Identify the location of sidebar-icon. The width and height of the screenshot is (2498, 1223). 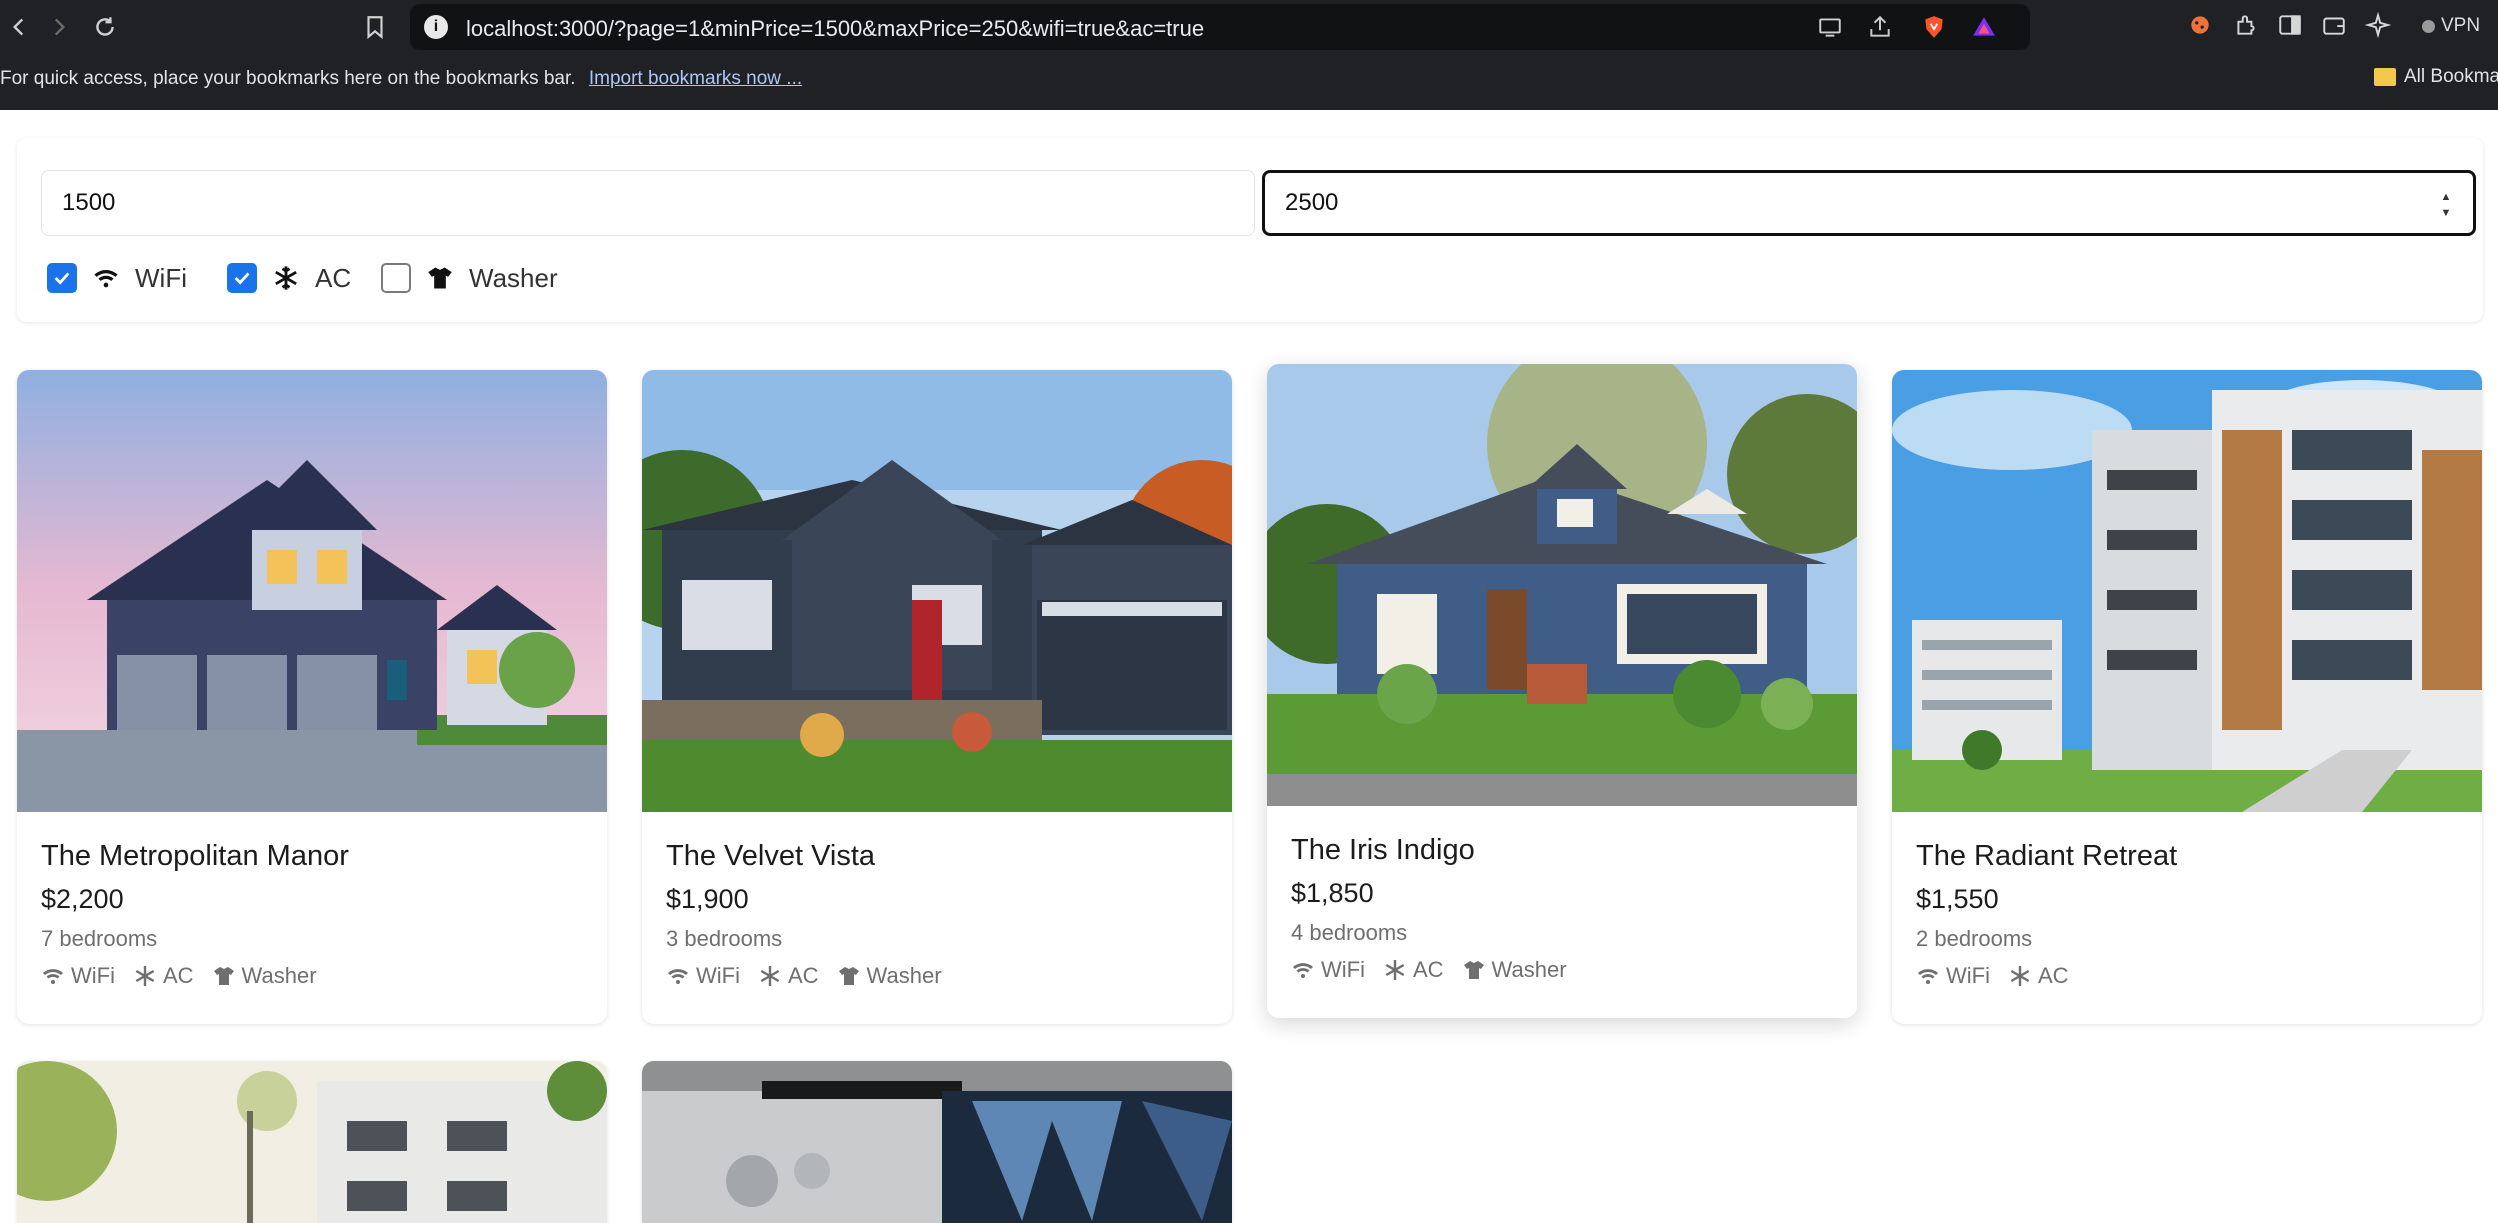
(2290, 25).